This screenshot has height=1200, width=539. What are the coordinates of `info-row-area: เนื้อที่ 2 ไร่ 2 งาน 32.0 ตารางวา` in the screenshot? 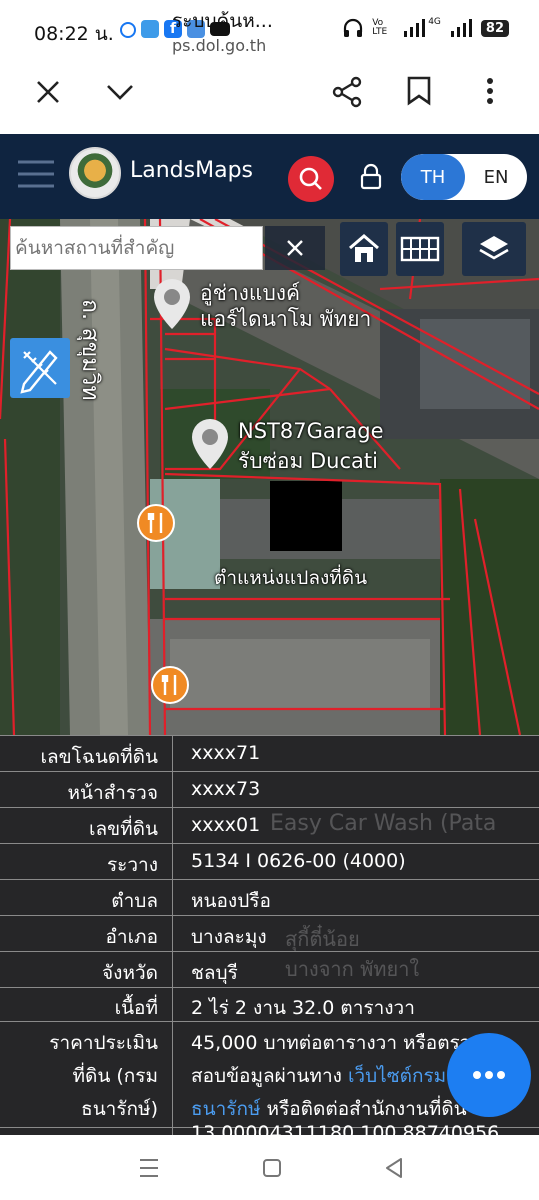 It's located at (269, 1004).